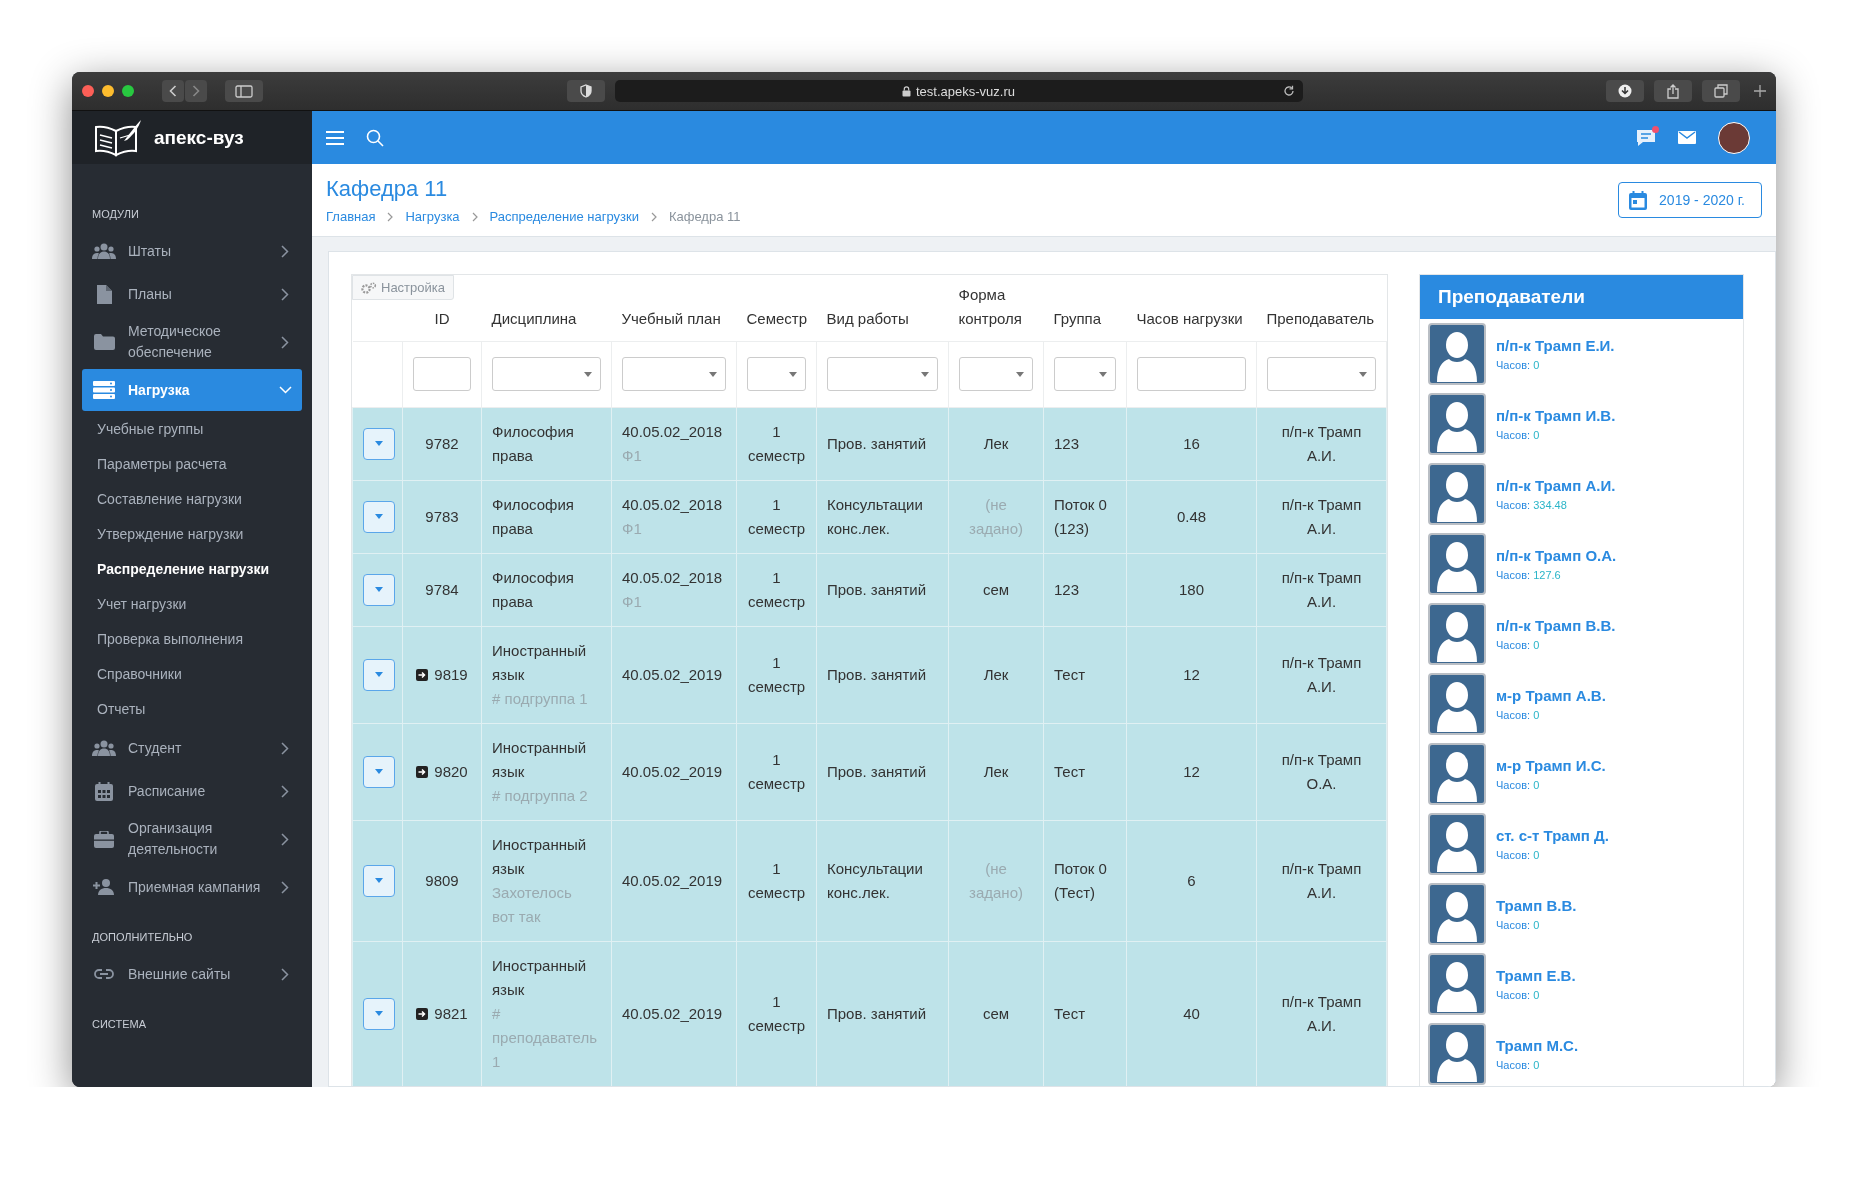  What do you see at coordinates (1687, 137) in the screenshot?
I see `mail-icon` at bounding box center [1687, 137].